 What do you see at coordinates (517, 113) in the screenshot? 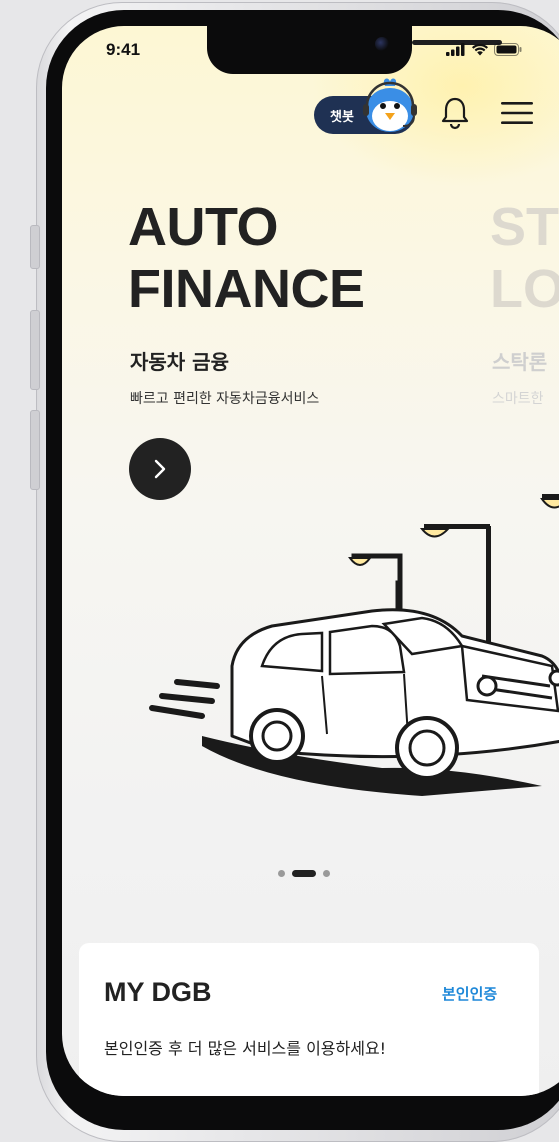
I see `menu-icon` at bounding box center [517, 113].